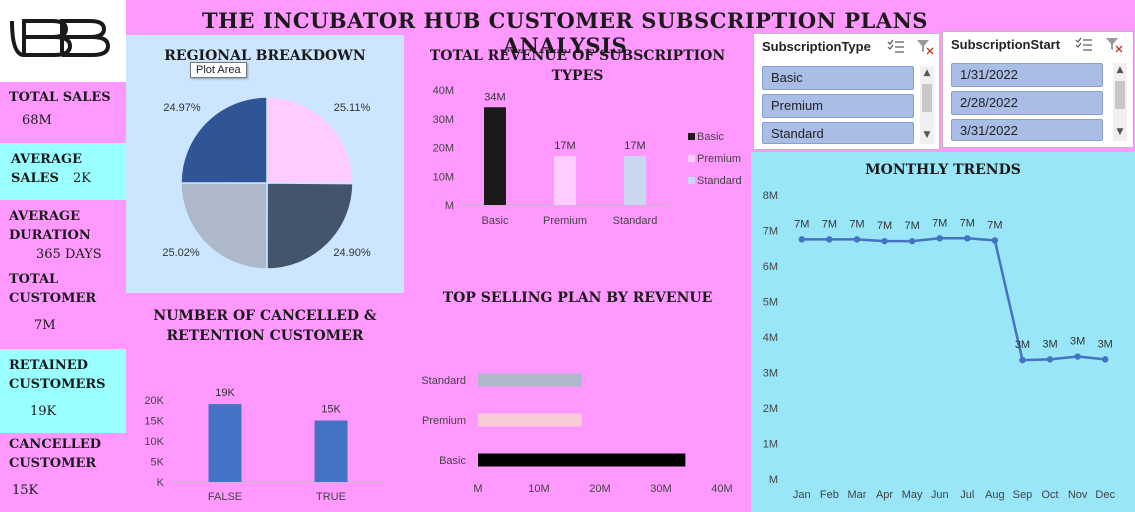 The image size is (1135, 512). What do you see at coordinates (53, 298) in the screenshot?
I see `kpi-label: CUSTOMER` at bounding box center [53, 298].